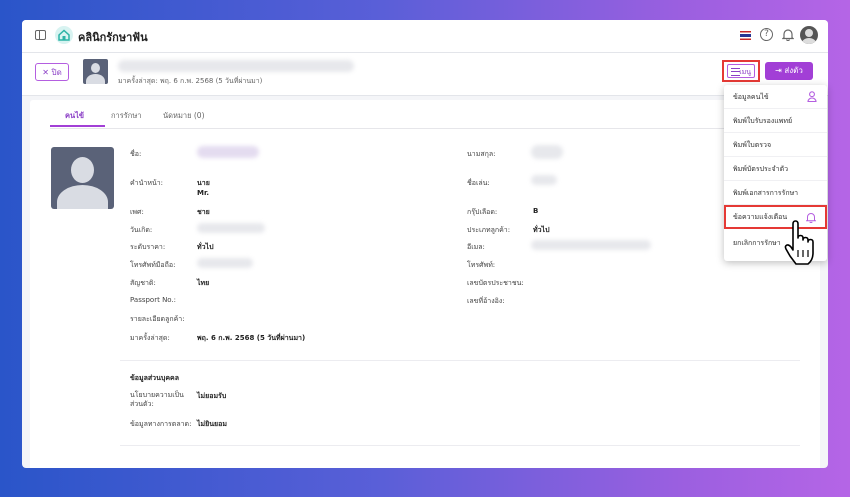 The width and height of the screenshot is (850, 497). Describe the element at coordinates (161, 424) in the screenshot. I see `field-label: ข้อมูลทางการตลาด:` at that location.